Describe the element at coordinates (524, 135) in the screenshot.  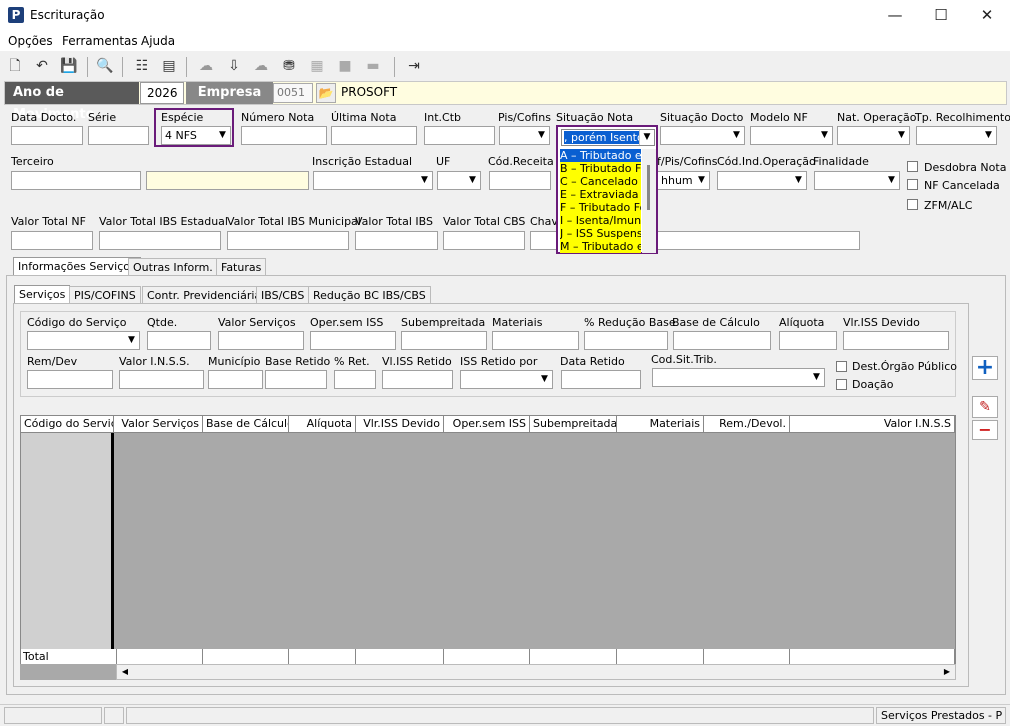
I see `pis-cofins-select: ▼` at that location.